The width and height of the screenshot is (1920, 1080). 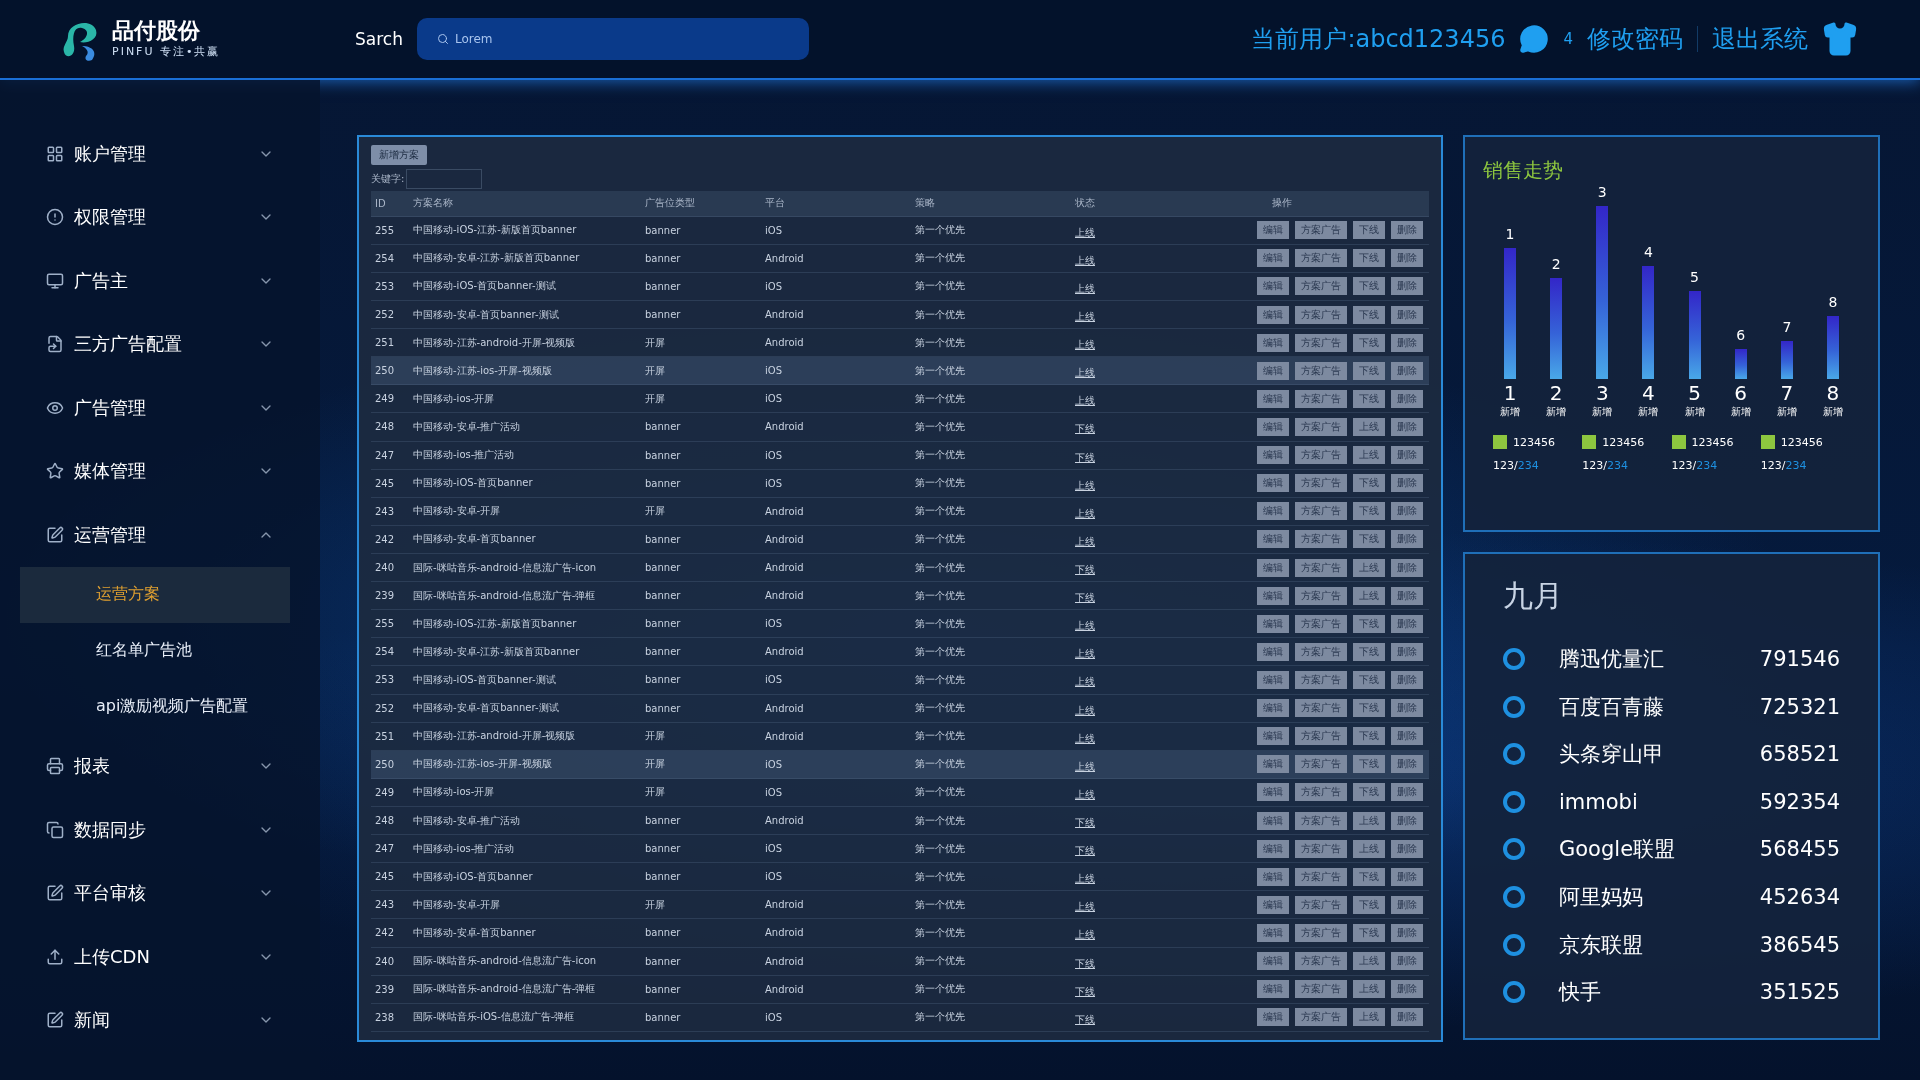 What do you see at coordinates (160, 344) in the screenshot?
I see `sidebar-item: 三方广告配置` at bounding box center [160, 344].